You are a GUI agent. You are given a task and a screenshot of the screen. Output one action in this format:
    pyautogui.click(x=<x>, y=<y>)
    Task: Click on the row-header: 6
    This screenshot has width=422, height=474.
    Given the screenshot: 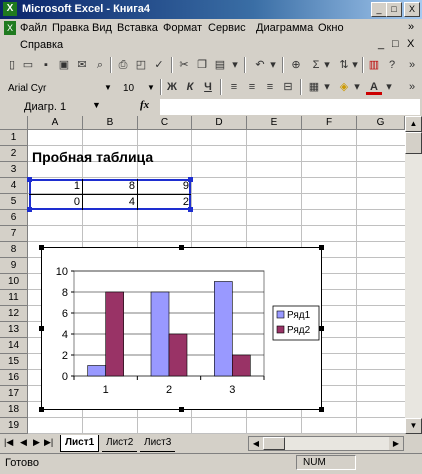 What is the action you would take?
    pyautogui.click(x=14, y=218)
    